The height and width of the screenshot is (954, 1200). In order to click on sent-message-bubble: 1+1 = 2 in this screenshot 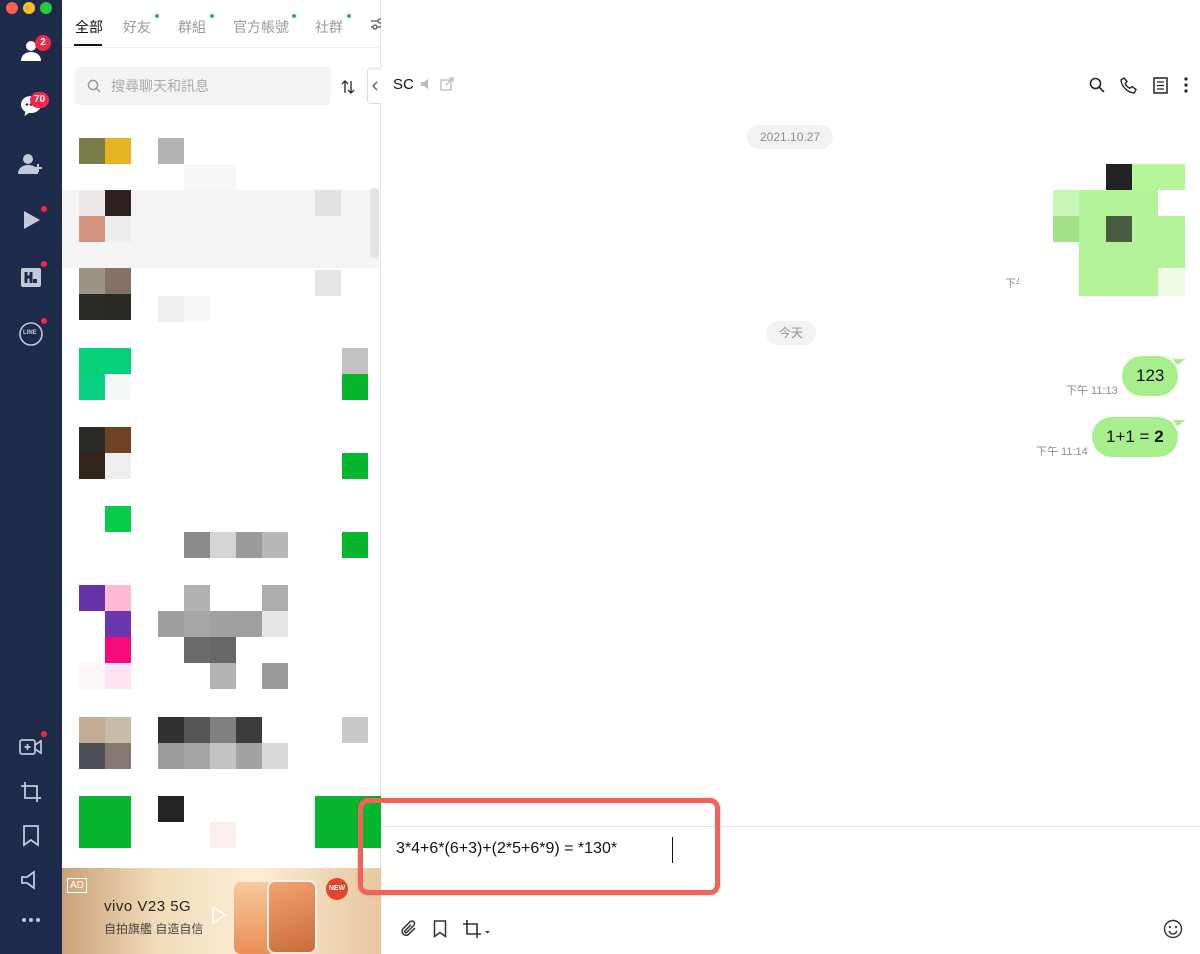, I will do `click(1135, 437)`.